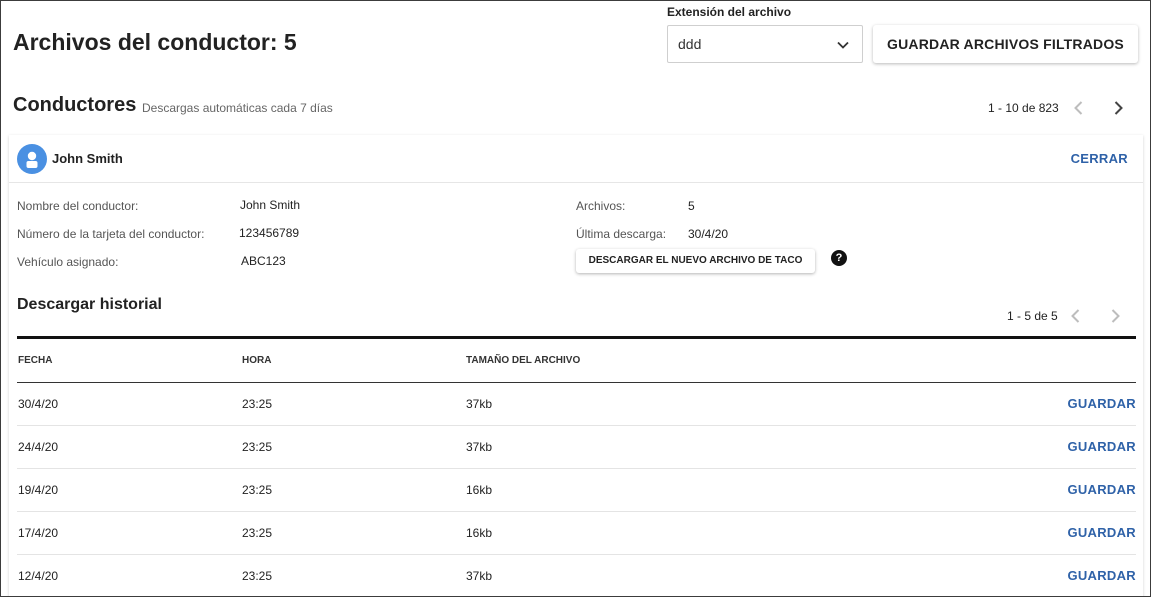  What do you see at coordinates (75, 105) in the screenshot?
I see `drivers-section-title: Conductores` at bounding box center [75, 105].